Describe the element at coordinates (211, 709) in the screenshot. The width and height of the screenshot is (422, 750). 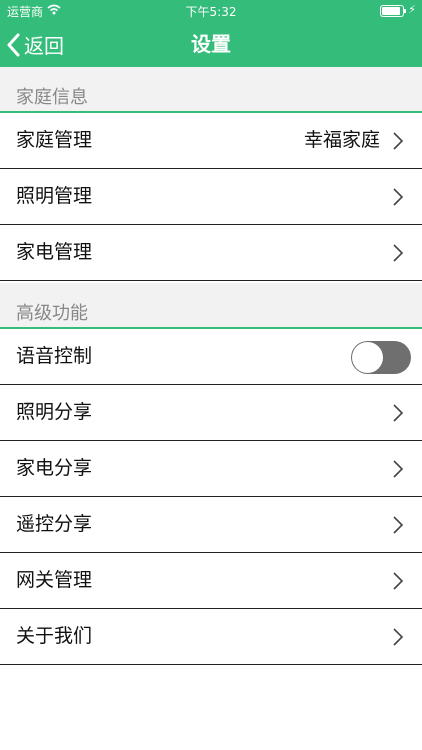
I see `empty-area` at that location.